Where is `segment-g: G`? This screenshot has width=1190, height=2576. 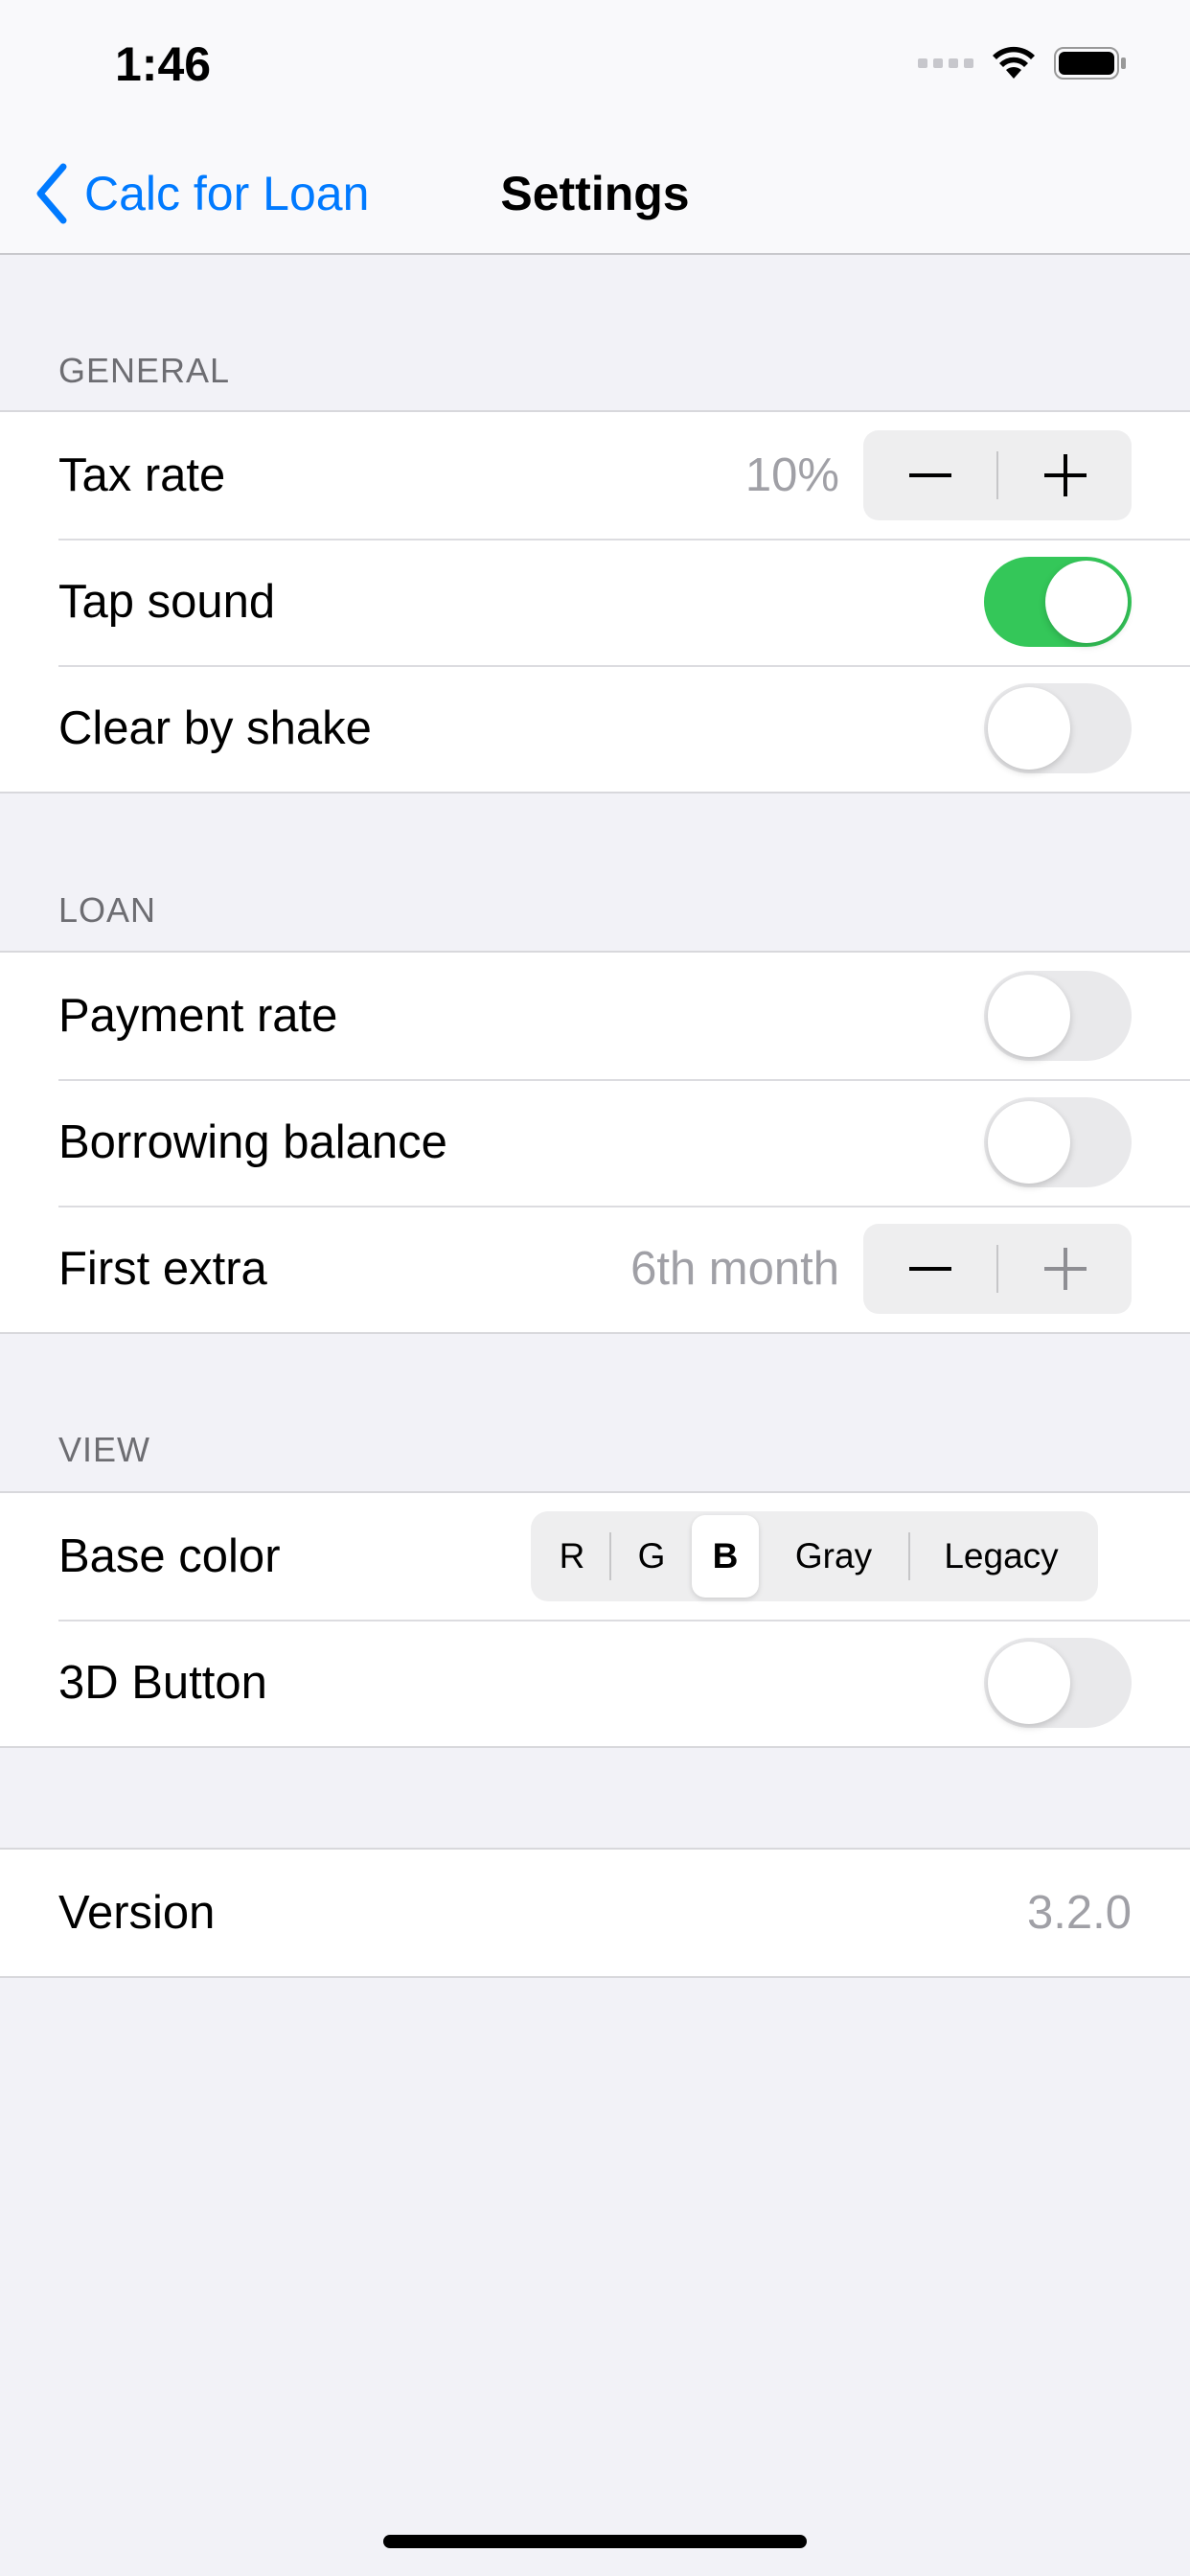
segment-g: G is located at coordinates (652, 1556).